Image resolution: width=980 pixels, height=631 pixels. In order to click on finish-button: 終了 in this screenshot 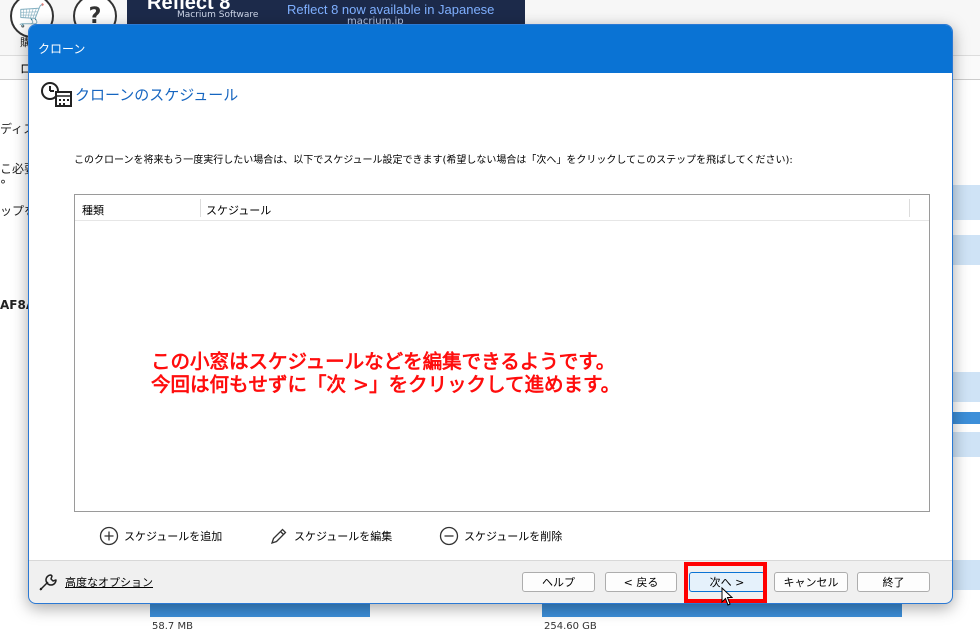, I will do `click(893, 582)`.